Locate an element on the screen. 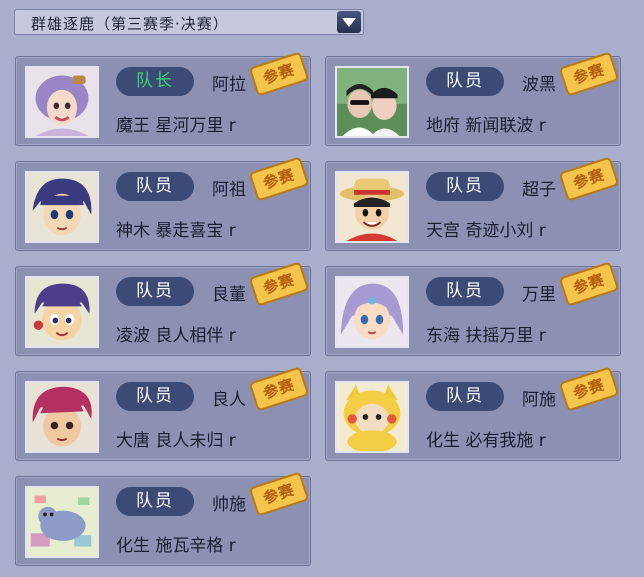 The image size is (644, 577). member-card-1: 队长 阿拉 魔王 星河万里 r 参赛 is located at coordinates (163, 98).